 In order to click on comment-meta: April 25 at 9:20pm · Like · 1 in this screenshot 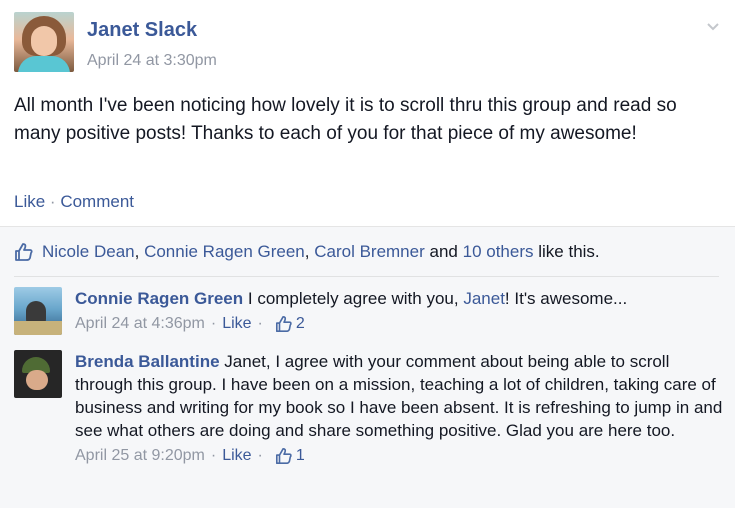, I will do `click(400, 455)`.